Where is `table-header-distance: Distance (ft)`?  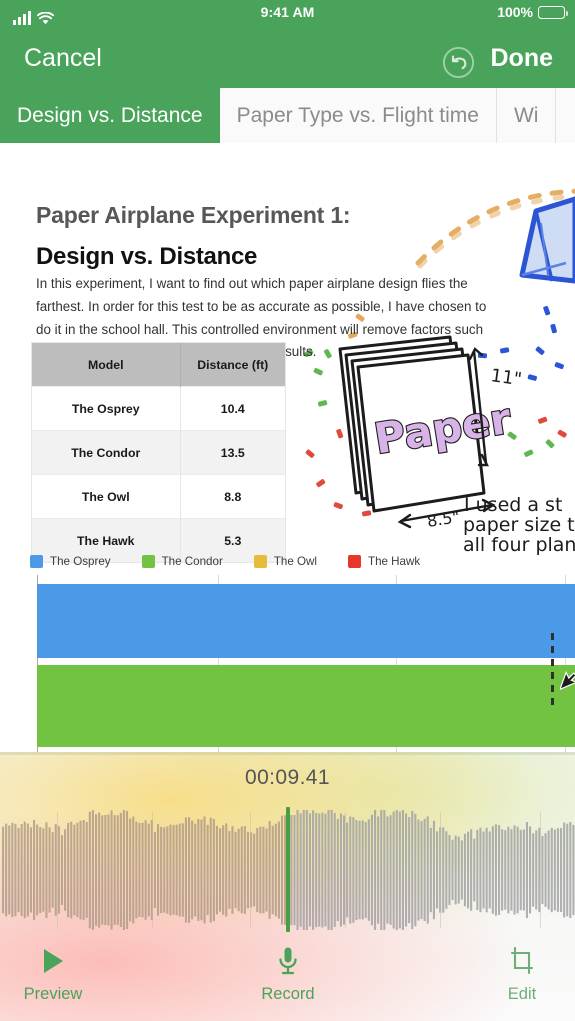
table-header-distance: Distance (ft) is located at coordinates (232, 365).